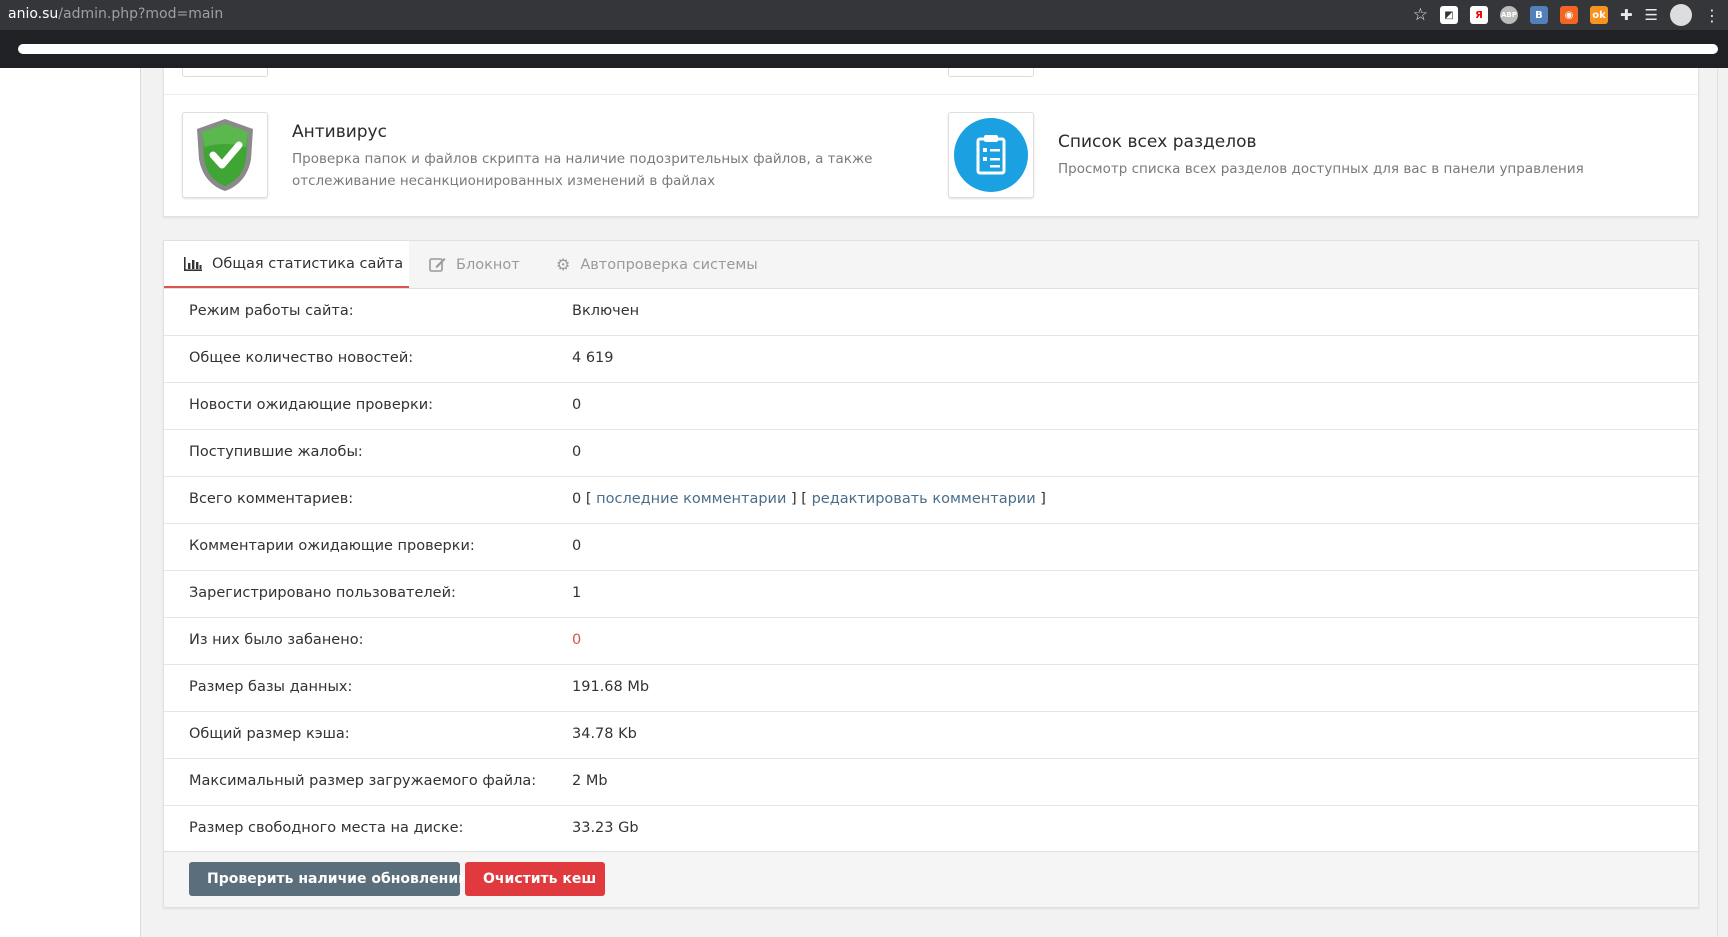 The image size is (1728, 937). What do you see at coordinates (308, 263) in the screenshot?
I see `tab-label: Общая статистика сайта` at bounding box center [308, 263].